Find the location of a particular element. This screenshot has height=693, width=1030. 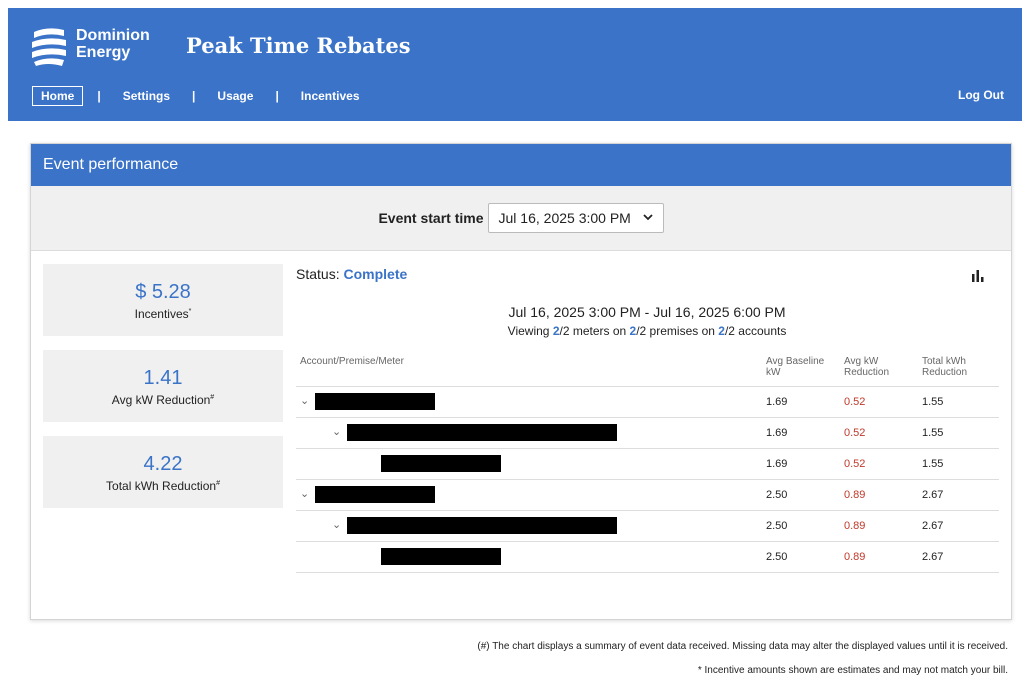

total-kwh-stat: 4.22 Total kWh Reduction# is located at coordinates (163, 472).